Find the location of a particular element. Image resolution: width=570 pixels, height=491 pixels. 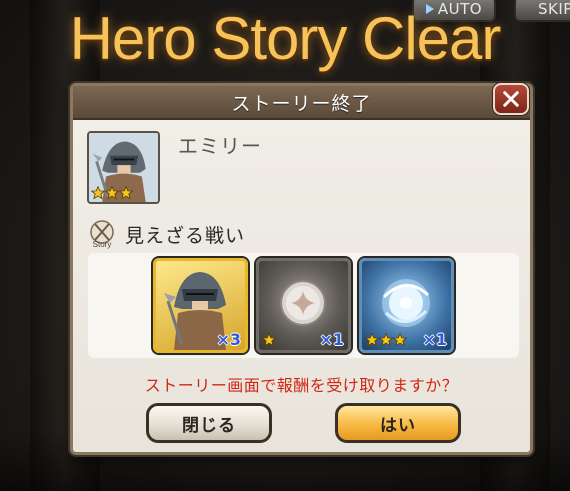

dialog-header: ストーリー終了 is located at coordinates (301, 103).